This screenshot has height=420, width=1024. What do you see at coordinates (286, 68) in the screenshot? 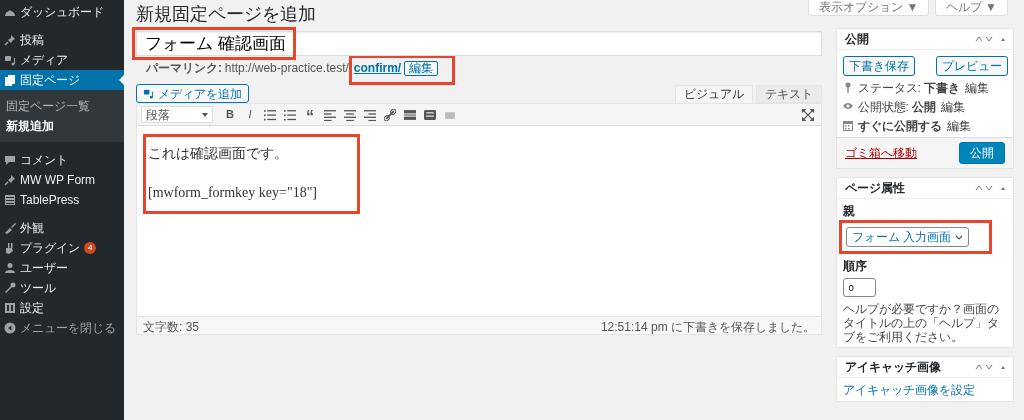
I see `permalink-url: http://web-practice.test/` at bounding box center [286, 68].